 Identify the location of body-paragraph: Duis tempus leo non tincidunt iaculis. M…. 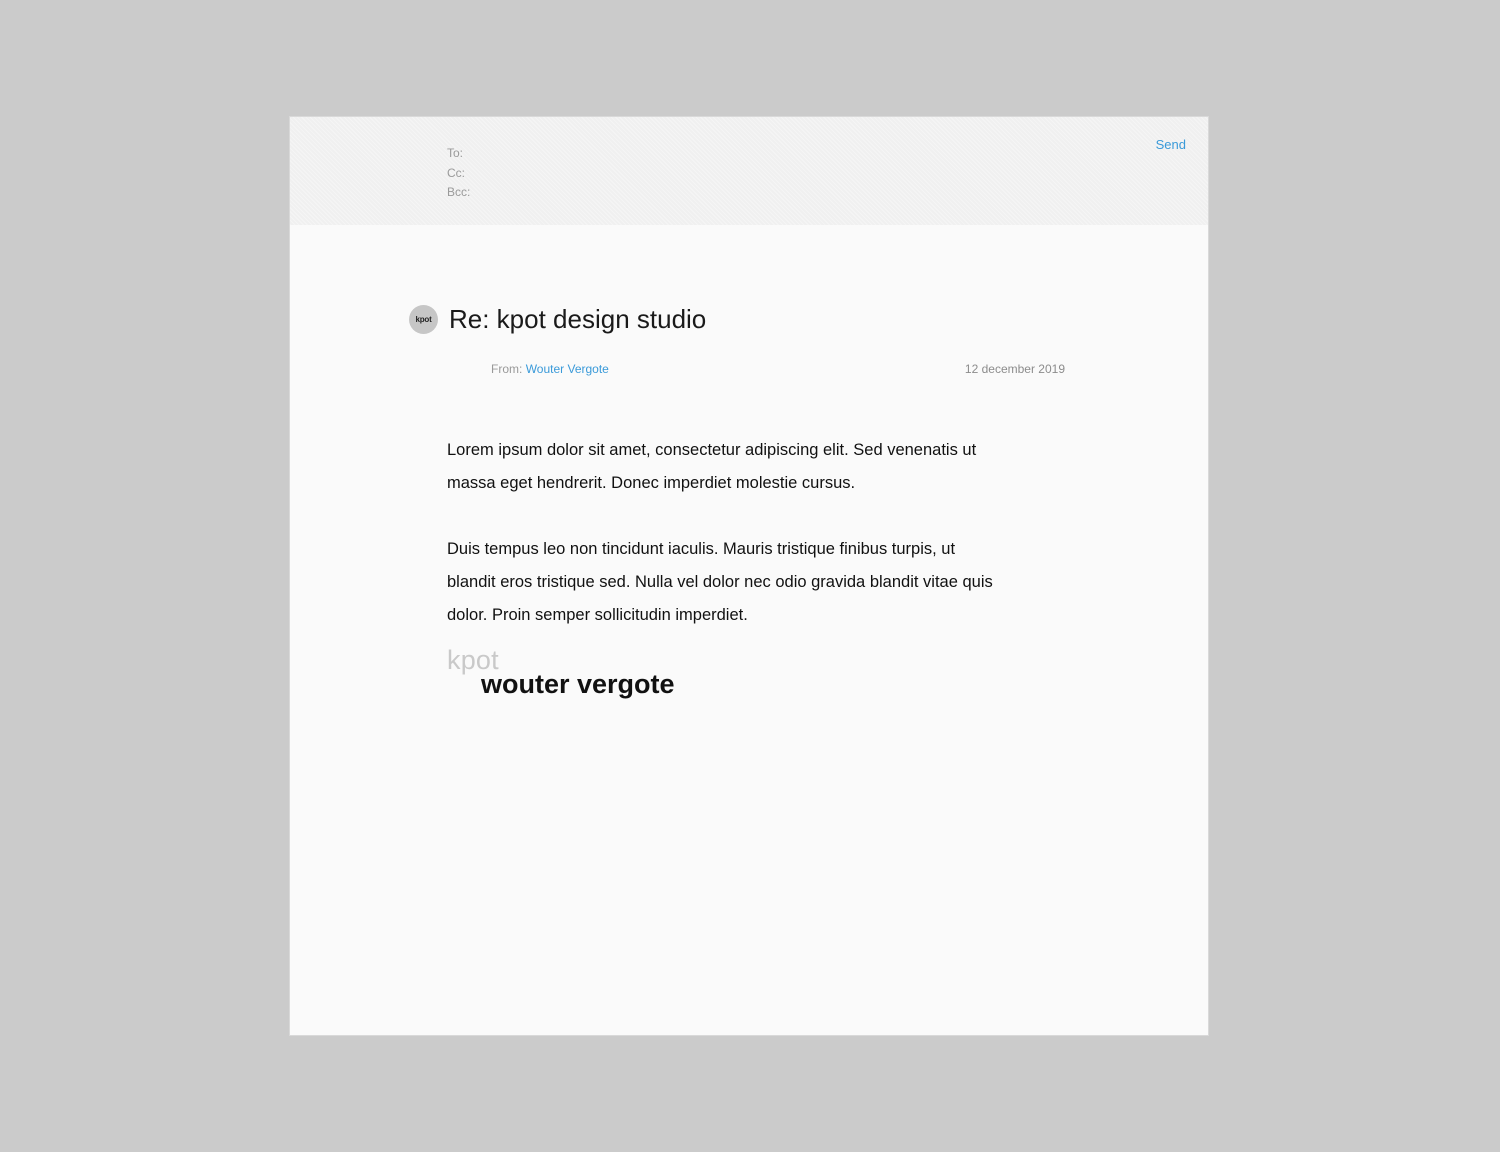
(720, 582).